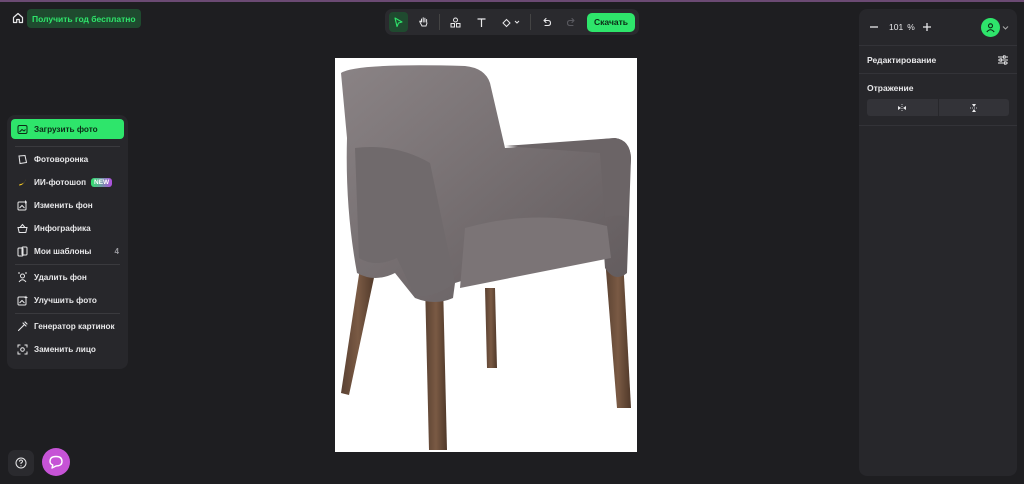 Image resolution: width=1024 pixels, height=484 pixels. I want to click on top-accent-line, so click(512, 1).